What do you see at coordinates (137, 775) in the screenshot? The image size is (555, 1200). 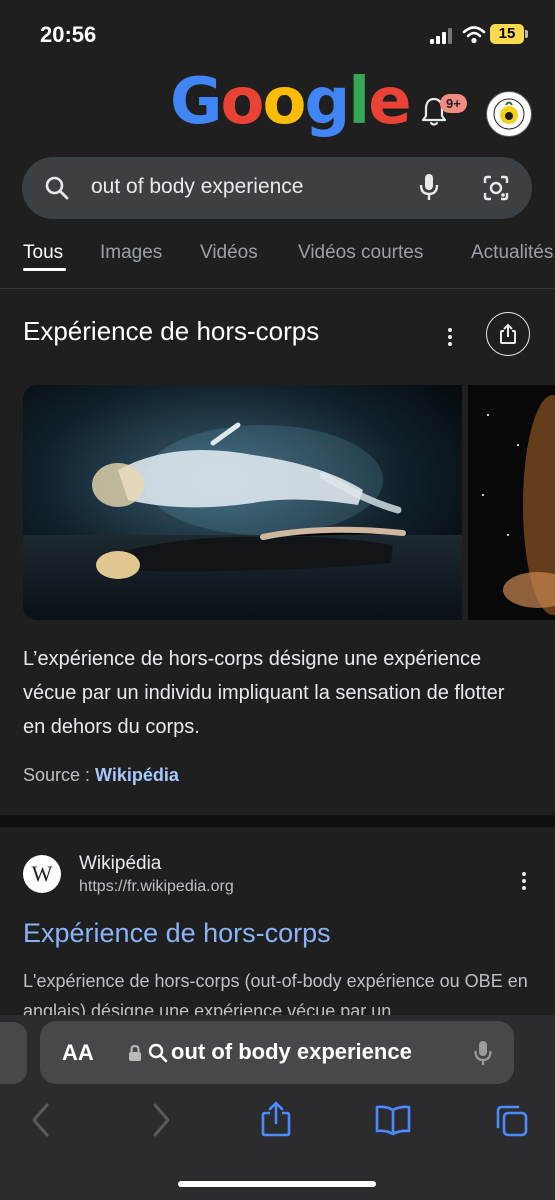 I see `source-link: Wikipédia` at bounding box center [137, 775].